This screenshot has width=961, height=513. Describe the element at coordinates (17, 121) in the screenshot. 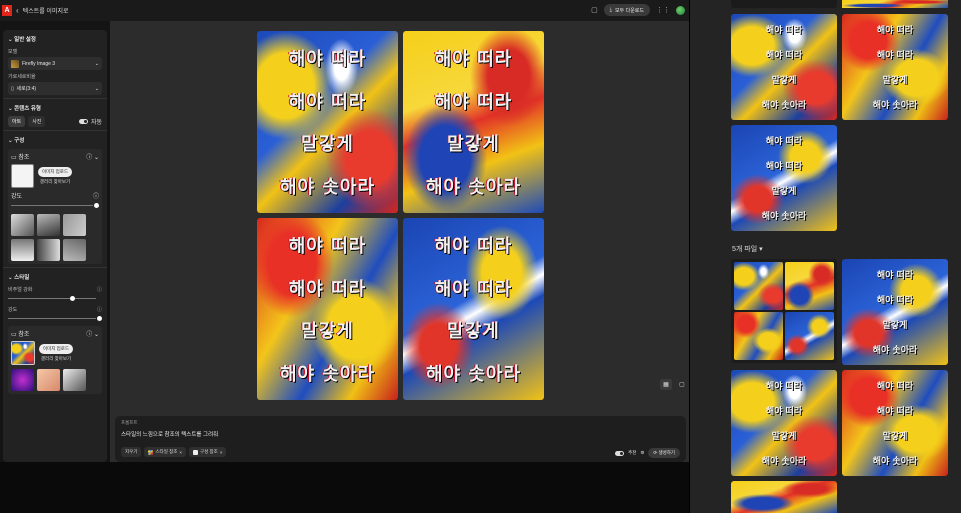

I see `content-type-art: 아트` at that location.